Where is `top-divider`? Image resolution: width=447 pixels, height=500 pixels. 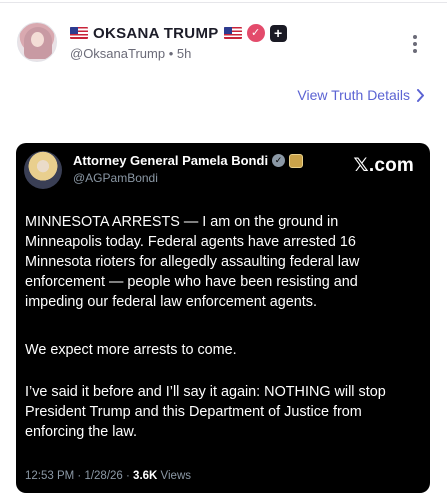
top-divider is located at coordinates (223, 2).